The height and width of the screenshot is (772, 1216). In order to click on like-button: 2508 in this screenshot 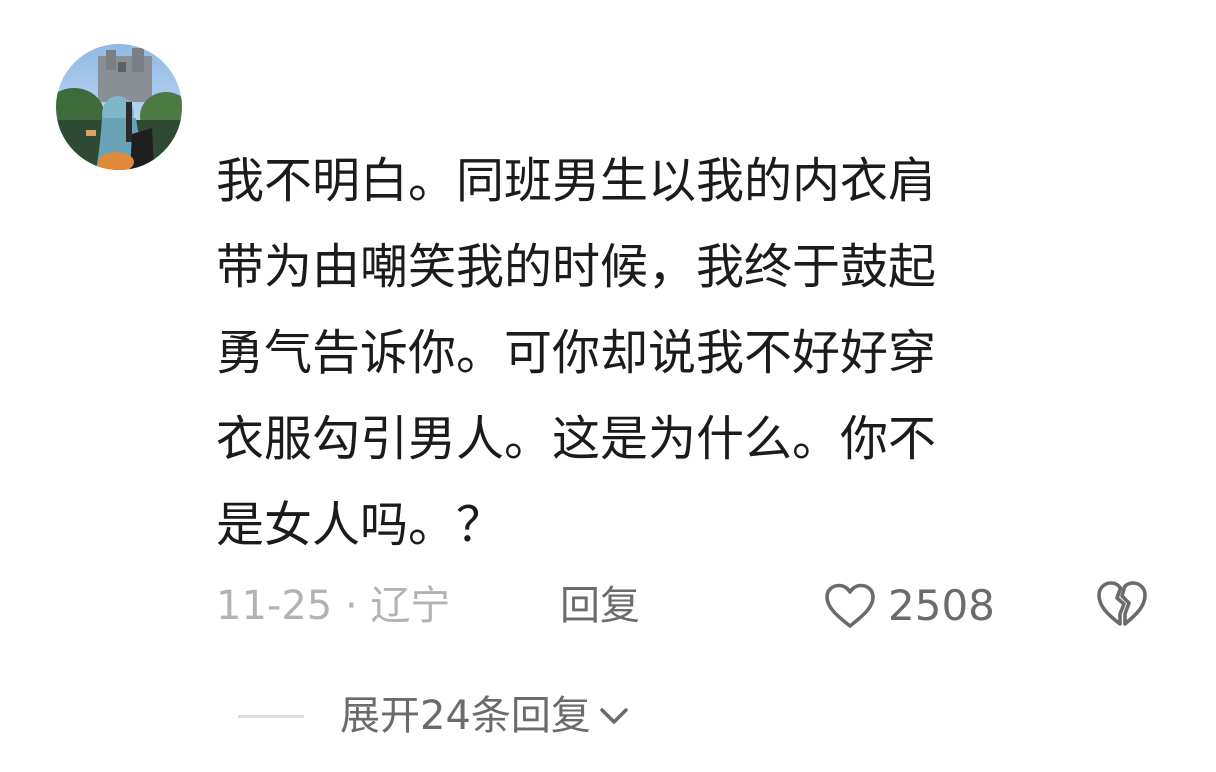, I will do `click(909, 606)`.